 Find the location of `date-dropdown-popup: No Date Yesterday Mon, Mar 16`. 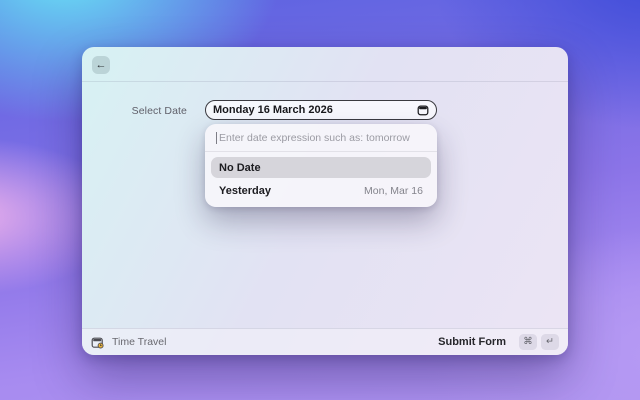

date-dropdown-popup: No Date Yesterday Mon, Mar 16 is located at coordinates (321, 165).